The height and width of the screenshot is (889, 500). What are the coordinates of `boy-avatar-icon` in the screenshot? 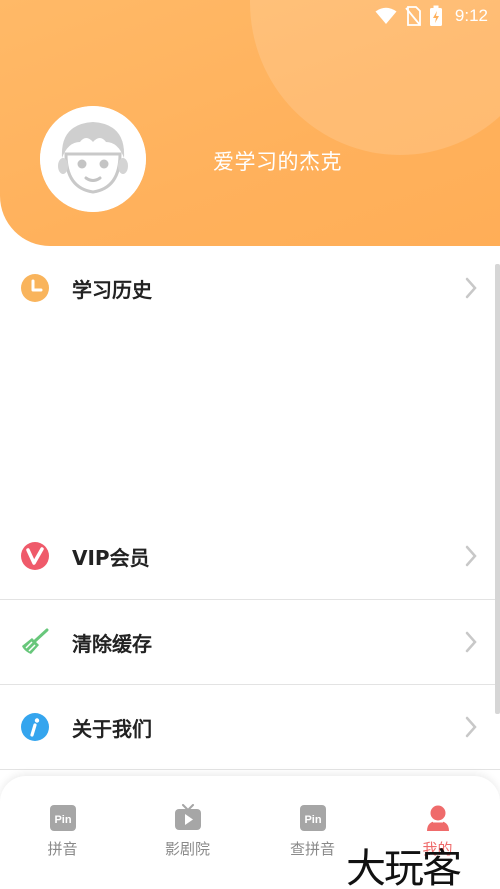 It's located at (93, 159).